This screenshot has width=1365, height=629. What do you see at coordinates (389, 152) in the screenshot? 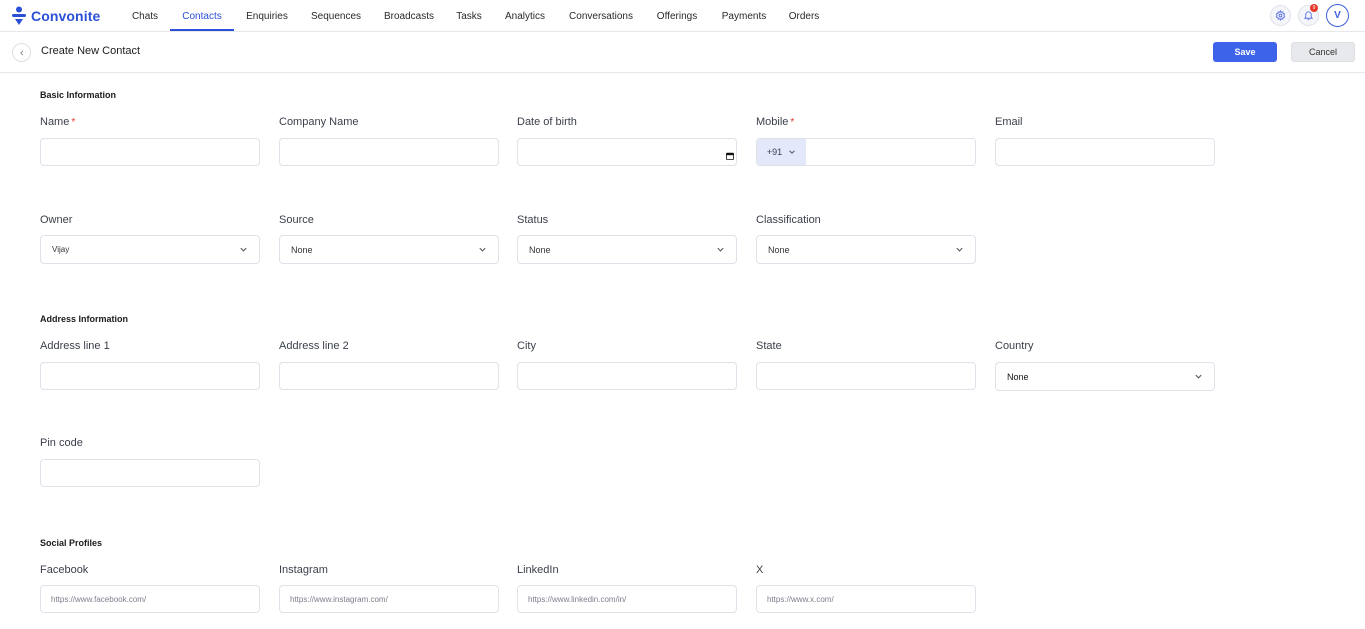
I see `company-name-input` at bounding box center [389, 152].